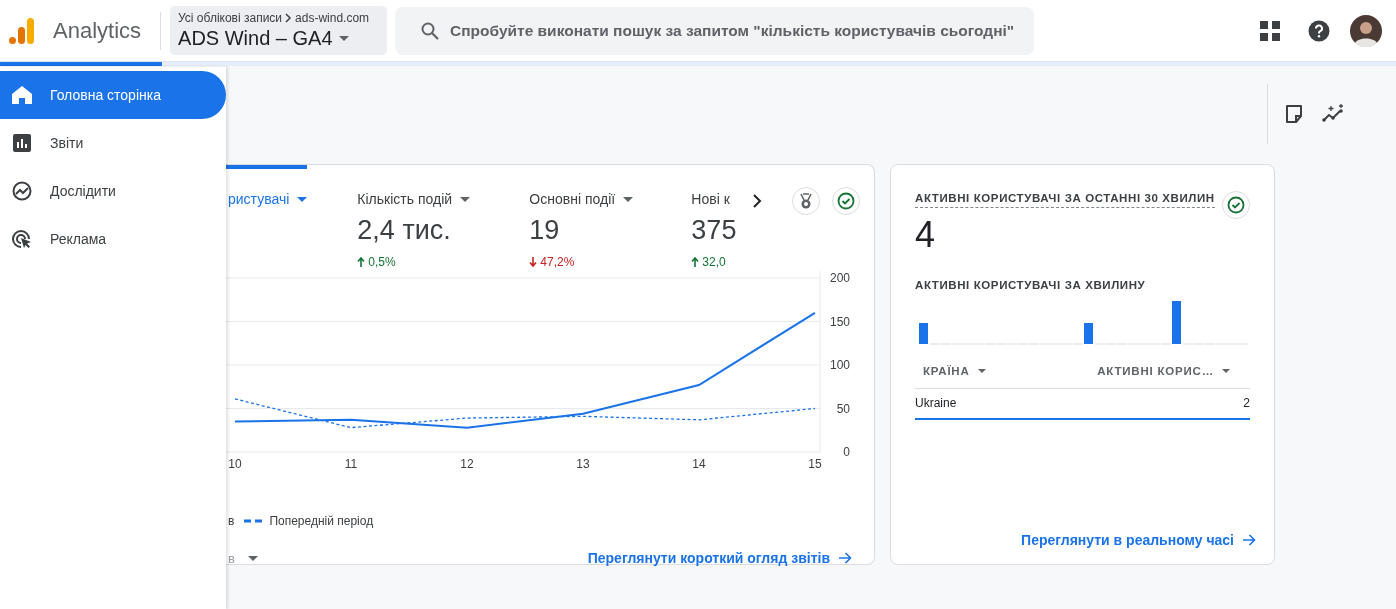 This screenshot has height=609, width=1396. What do you see at coordinates (716, 218) in the screenshot?
I see `metric-tab: Нові к 375 32,0` at bounding box center [716, 218].